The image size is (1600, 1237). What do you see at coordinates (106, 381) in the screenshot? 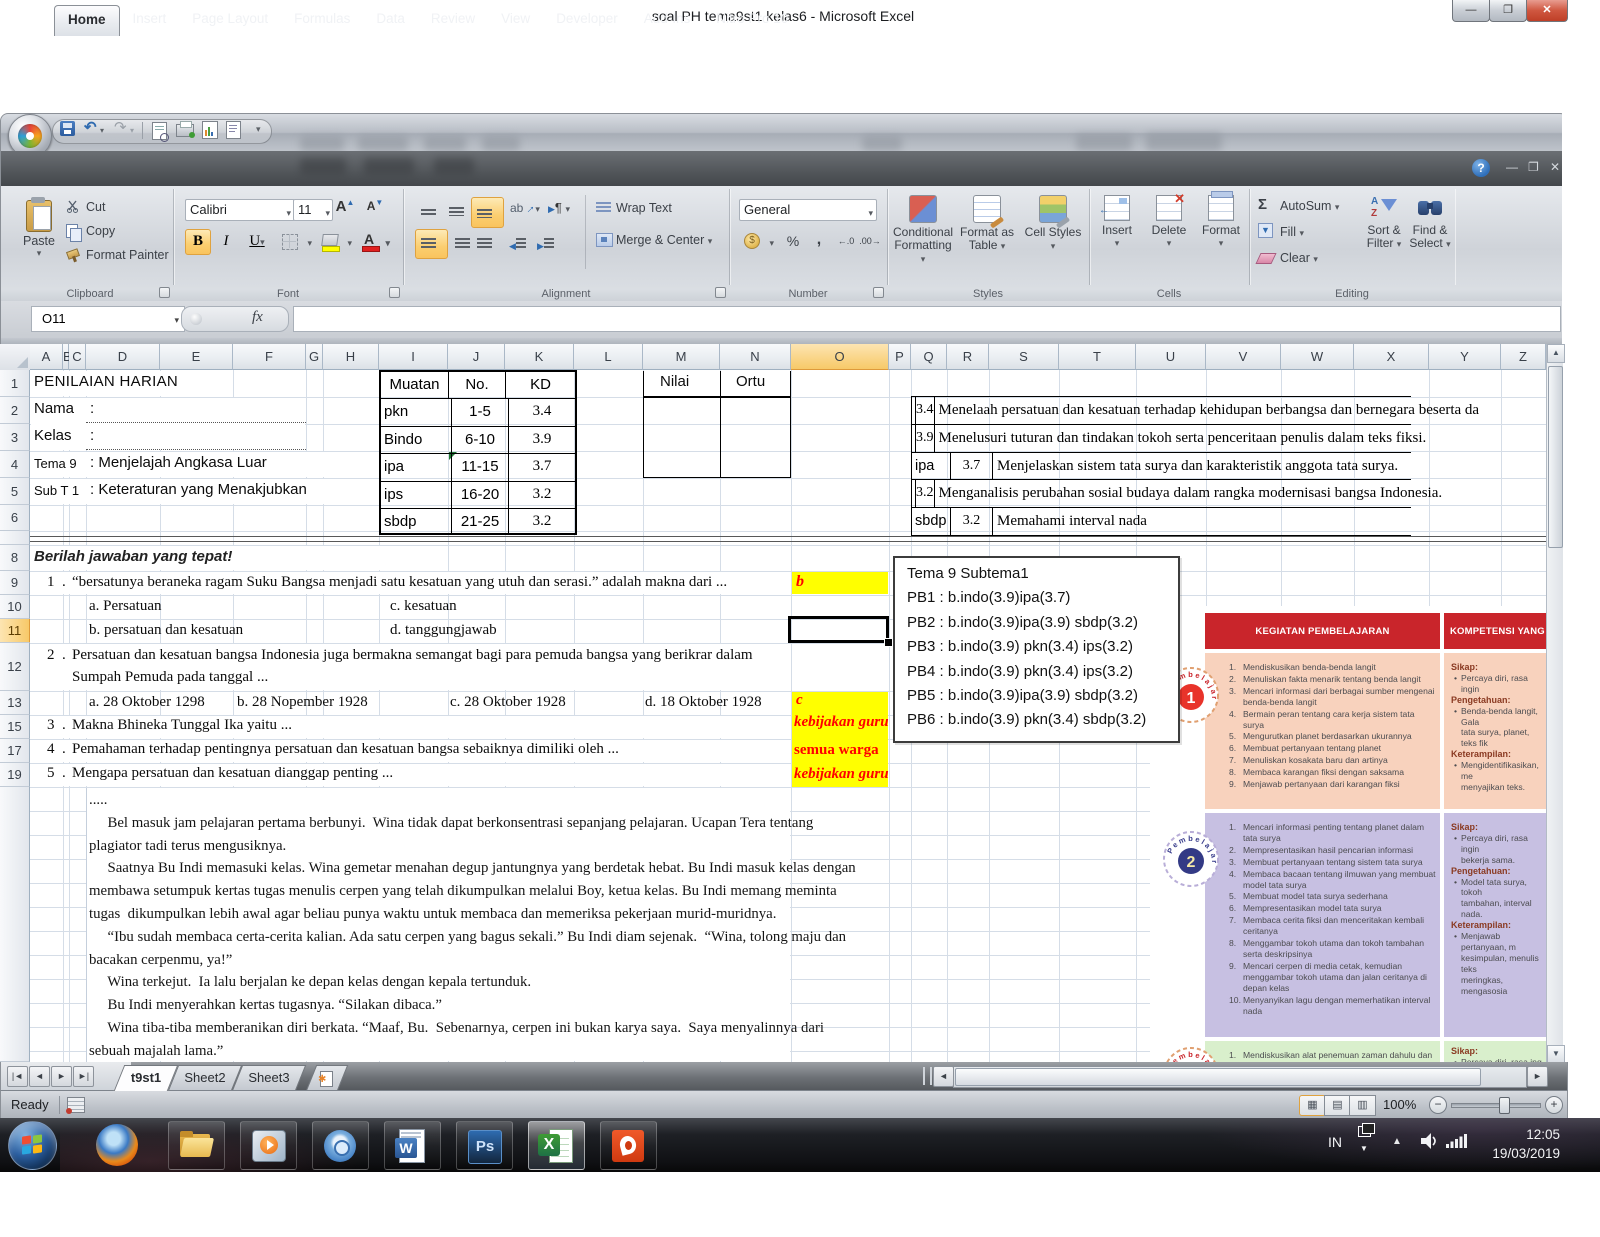
I see `cell-title: PENILAIAN HARIAN` at bounding box center [106, 381].